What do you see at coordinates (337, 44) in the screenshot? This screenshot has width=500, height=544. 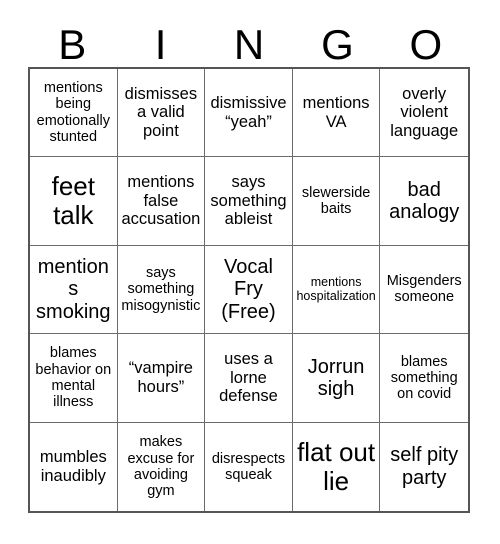 I see `bingo-header-letter-g: G` at bounding box center [337, 44].